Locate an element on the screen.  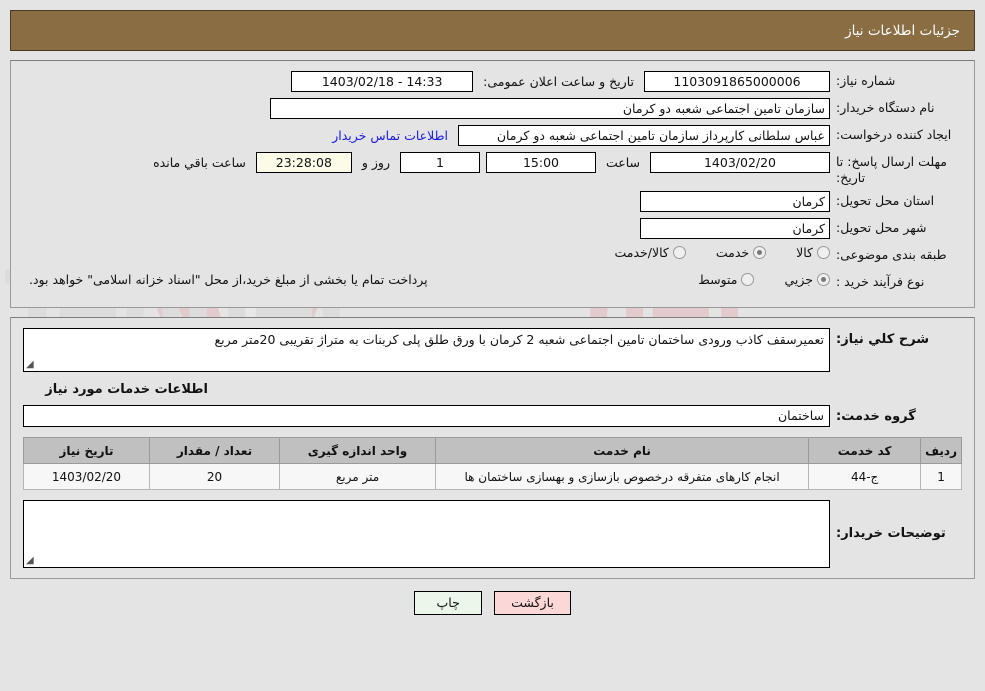
notes-resize-grip-icon: ◢ is located at coordinates (30, 561).